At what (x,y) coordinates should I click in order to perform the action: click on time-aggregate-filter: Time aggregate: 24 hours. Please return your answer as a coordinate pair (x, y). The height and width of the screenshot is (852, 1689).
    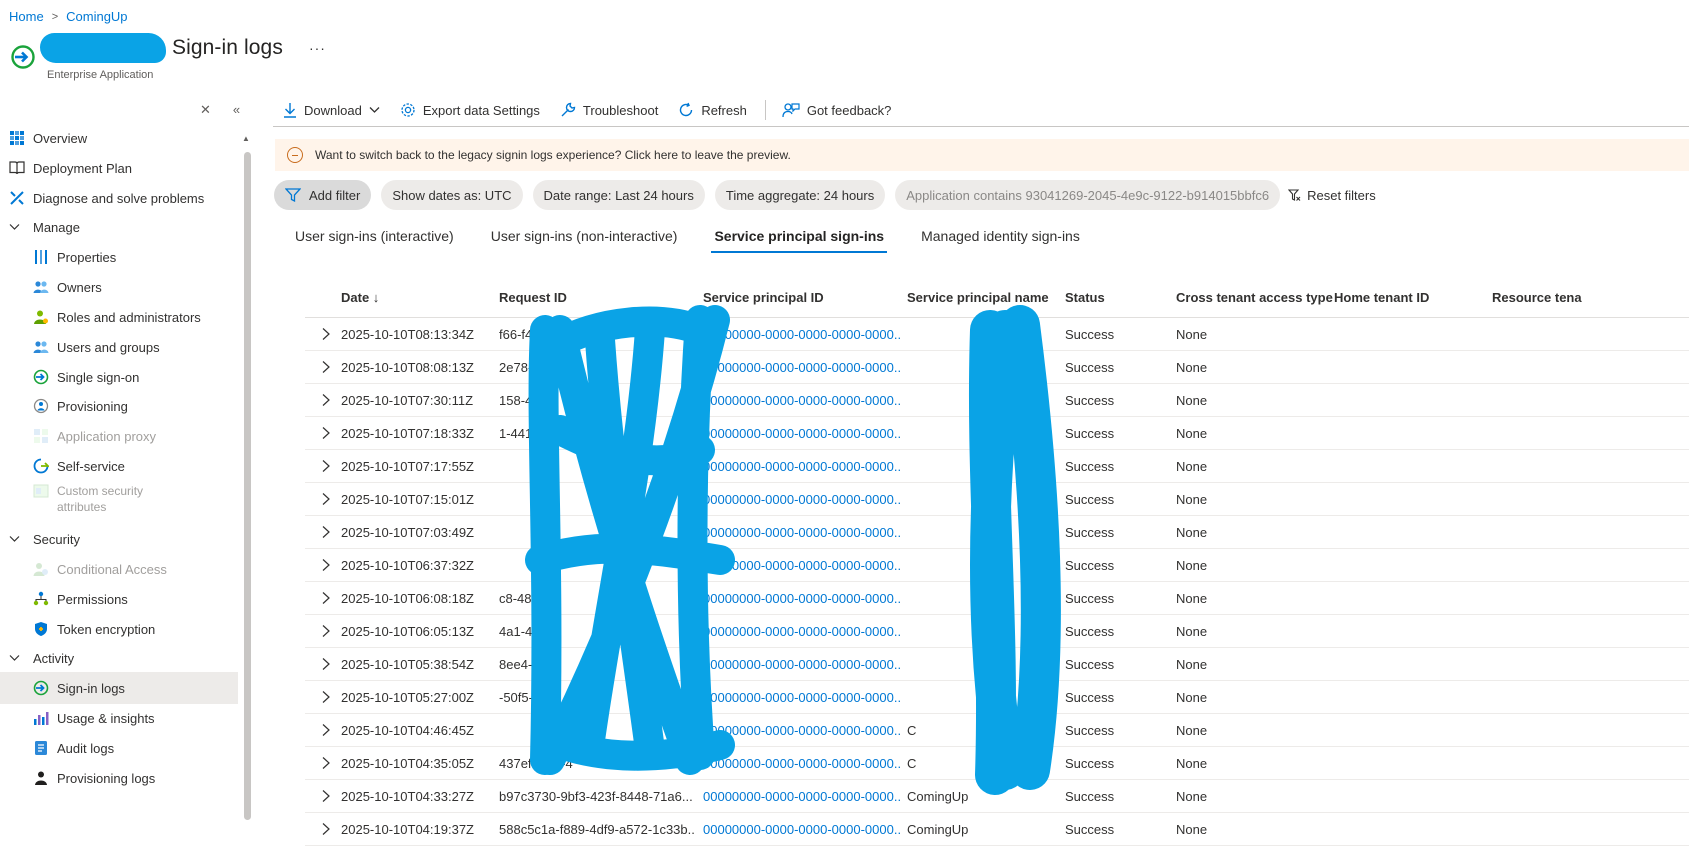
    Looking at the image, I should click on (800, 195).